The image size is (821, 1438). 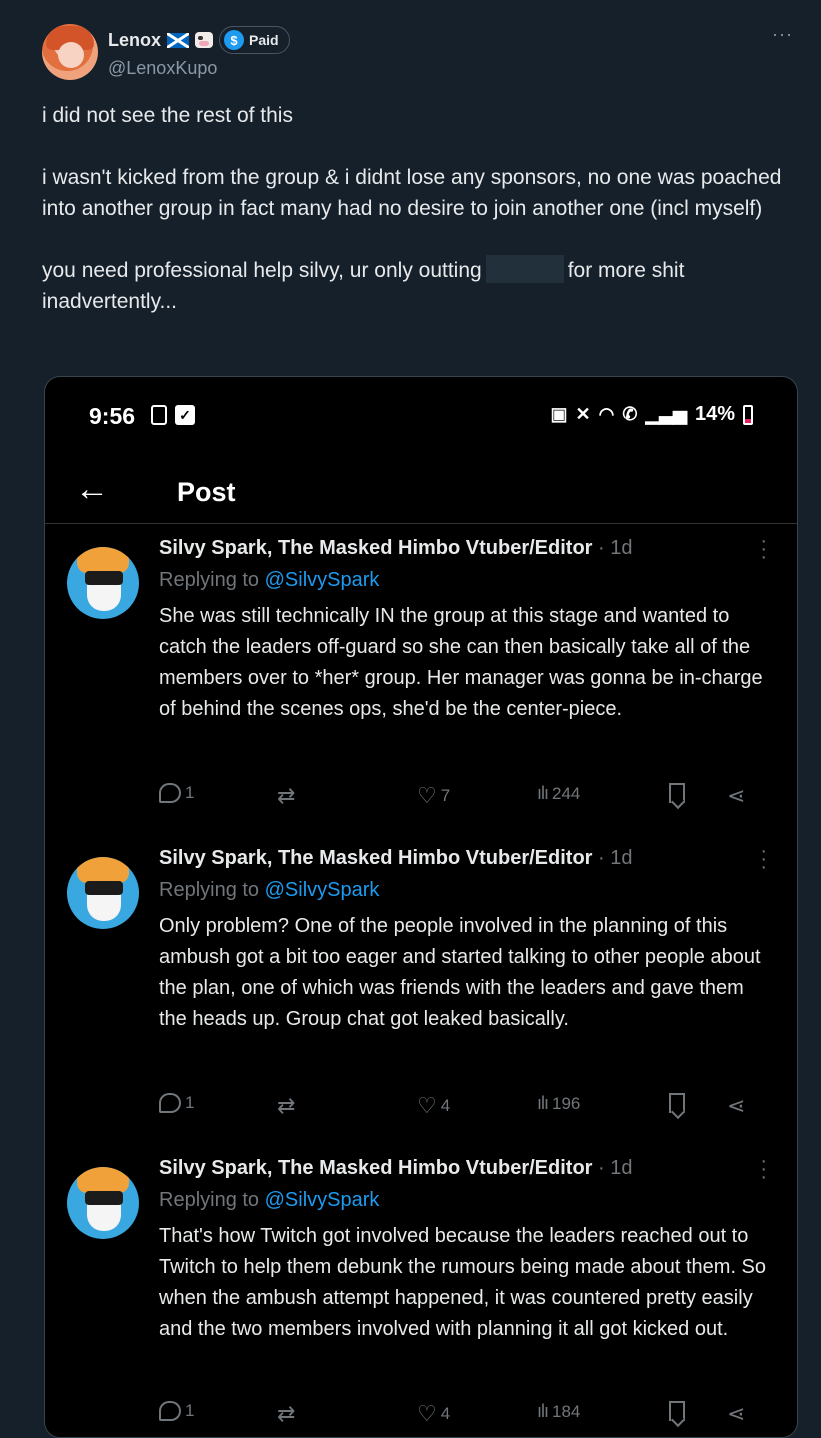 I want to click on views-button: ılı 184, so click(x=558, y=1411).